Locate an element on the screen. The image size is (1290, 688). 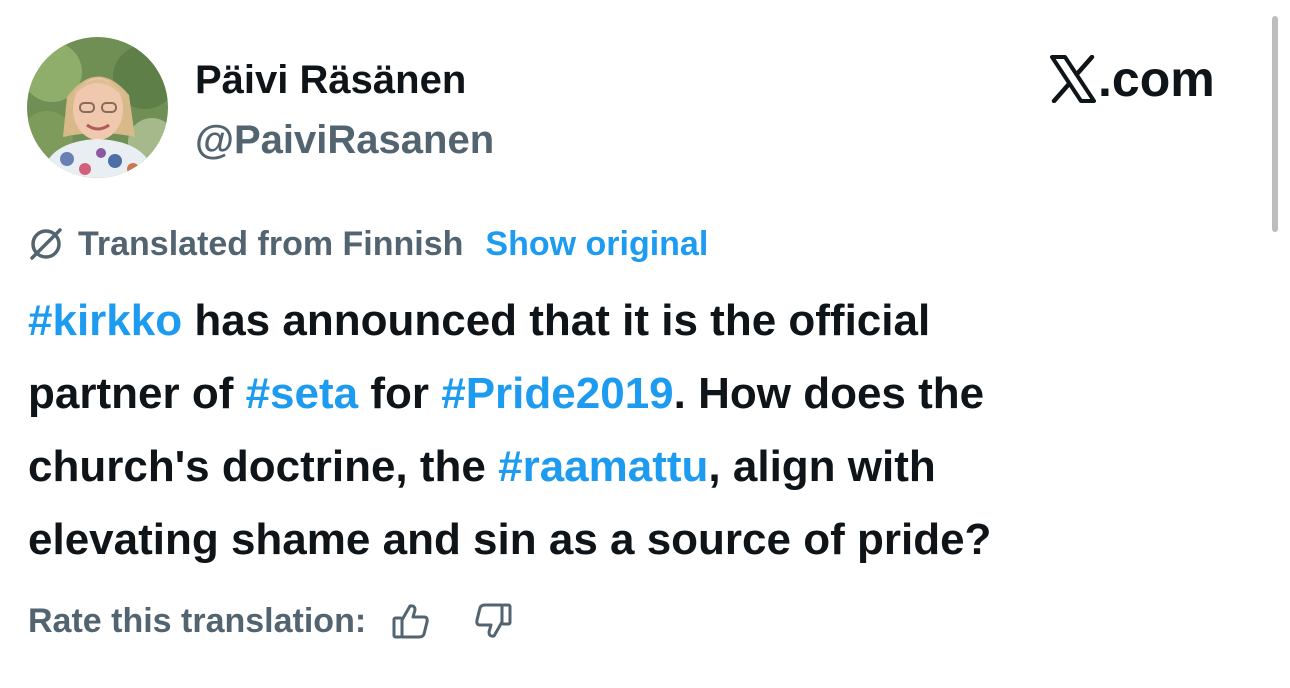
rate-translation-bar: Rate this translation: is located at coordinates (272, 621).